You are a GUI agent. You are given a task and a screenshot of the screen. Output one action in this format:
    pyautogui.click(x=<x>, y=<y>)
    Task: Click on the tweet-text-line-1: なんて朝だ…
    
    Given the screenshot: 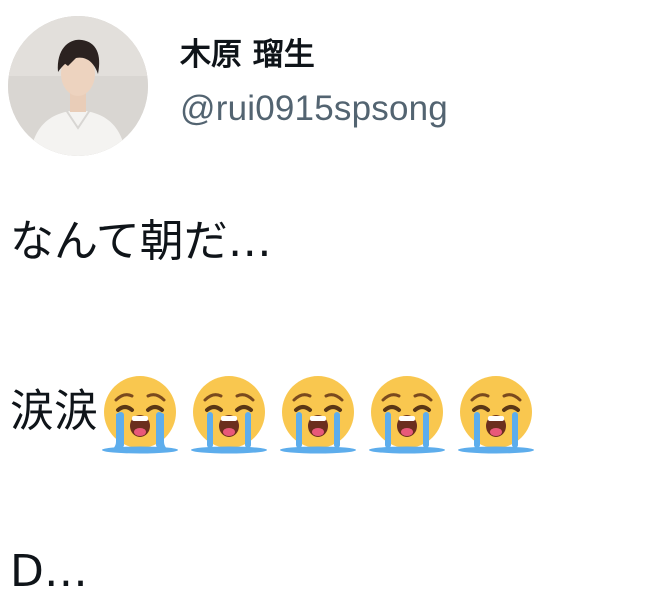 What is the action you would take?
    pyautogui.click(x=141, y=241)
    